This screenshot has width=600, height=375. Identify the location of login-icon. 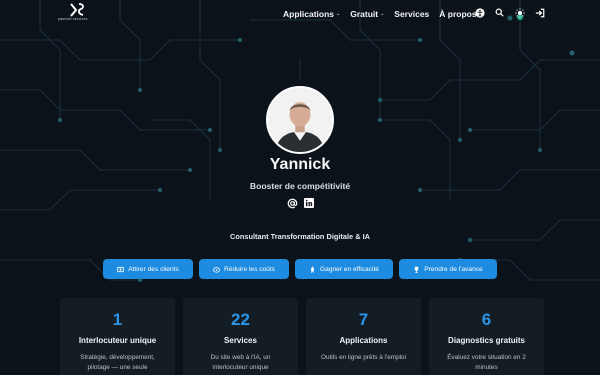
(539, 12).